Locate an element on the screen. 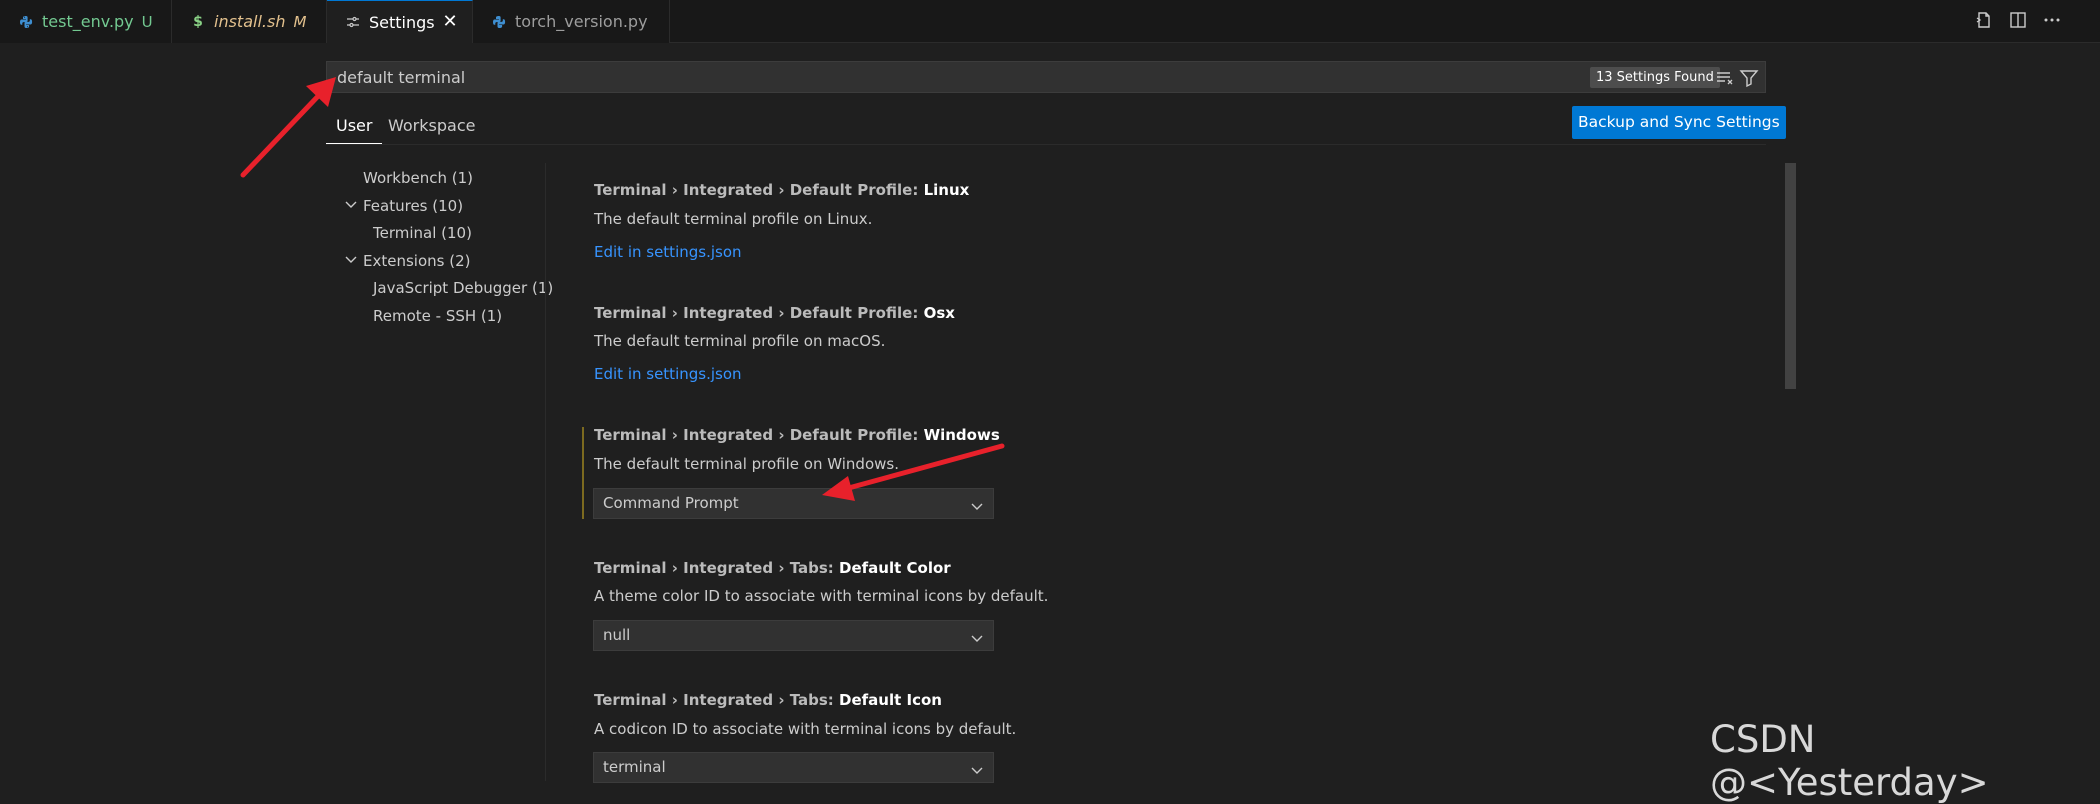 This screenshot has height=804, width=2100. setting-key: Default Icon is located at coordinates (890, 700).